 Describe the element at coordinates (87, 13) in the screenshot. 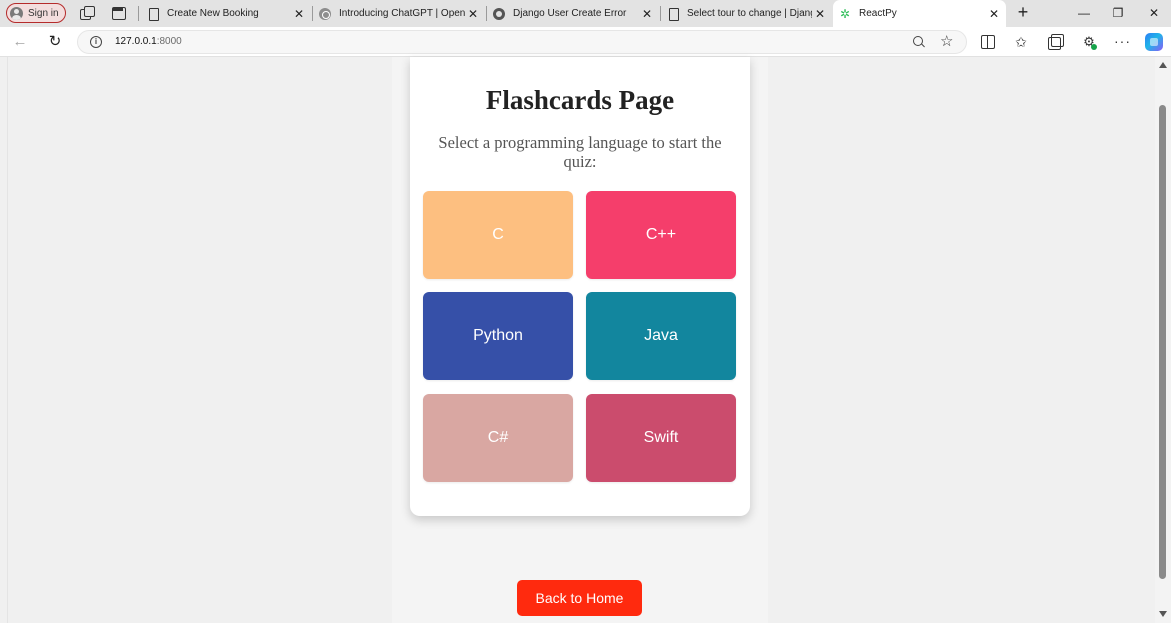

I see `workspaces-icon` at that location.